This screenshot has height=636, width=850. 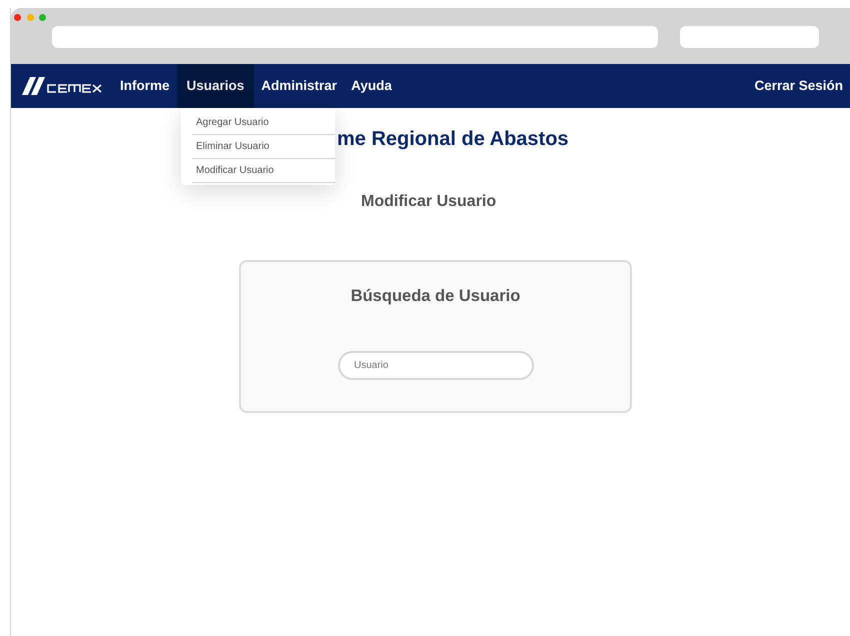 What do you see at coordinates (436, 365) in the screenshot?
I see `user-search-field: Usuario` at bounding box center [436, 365].